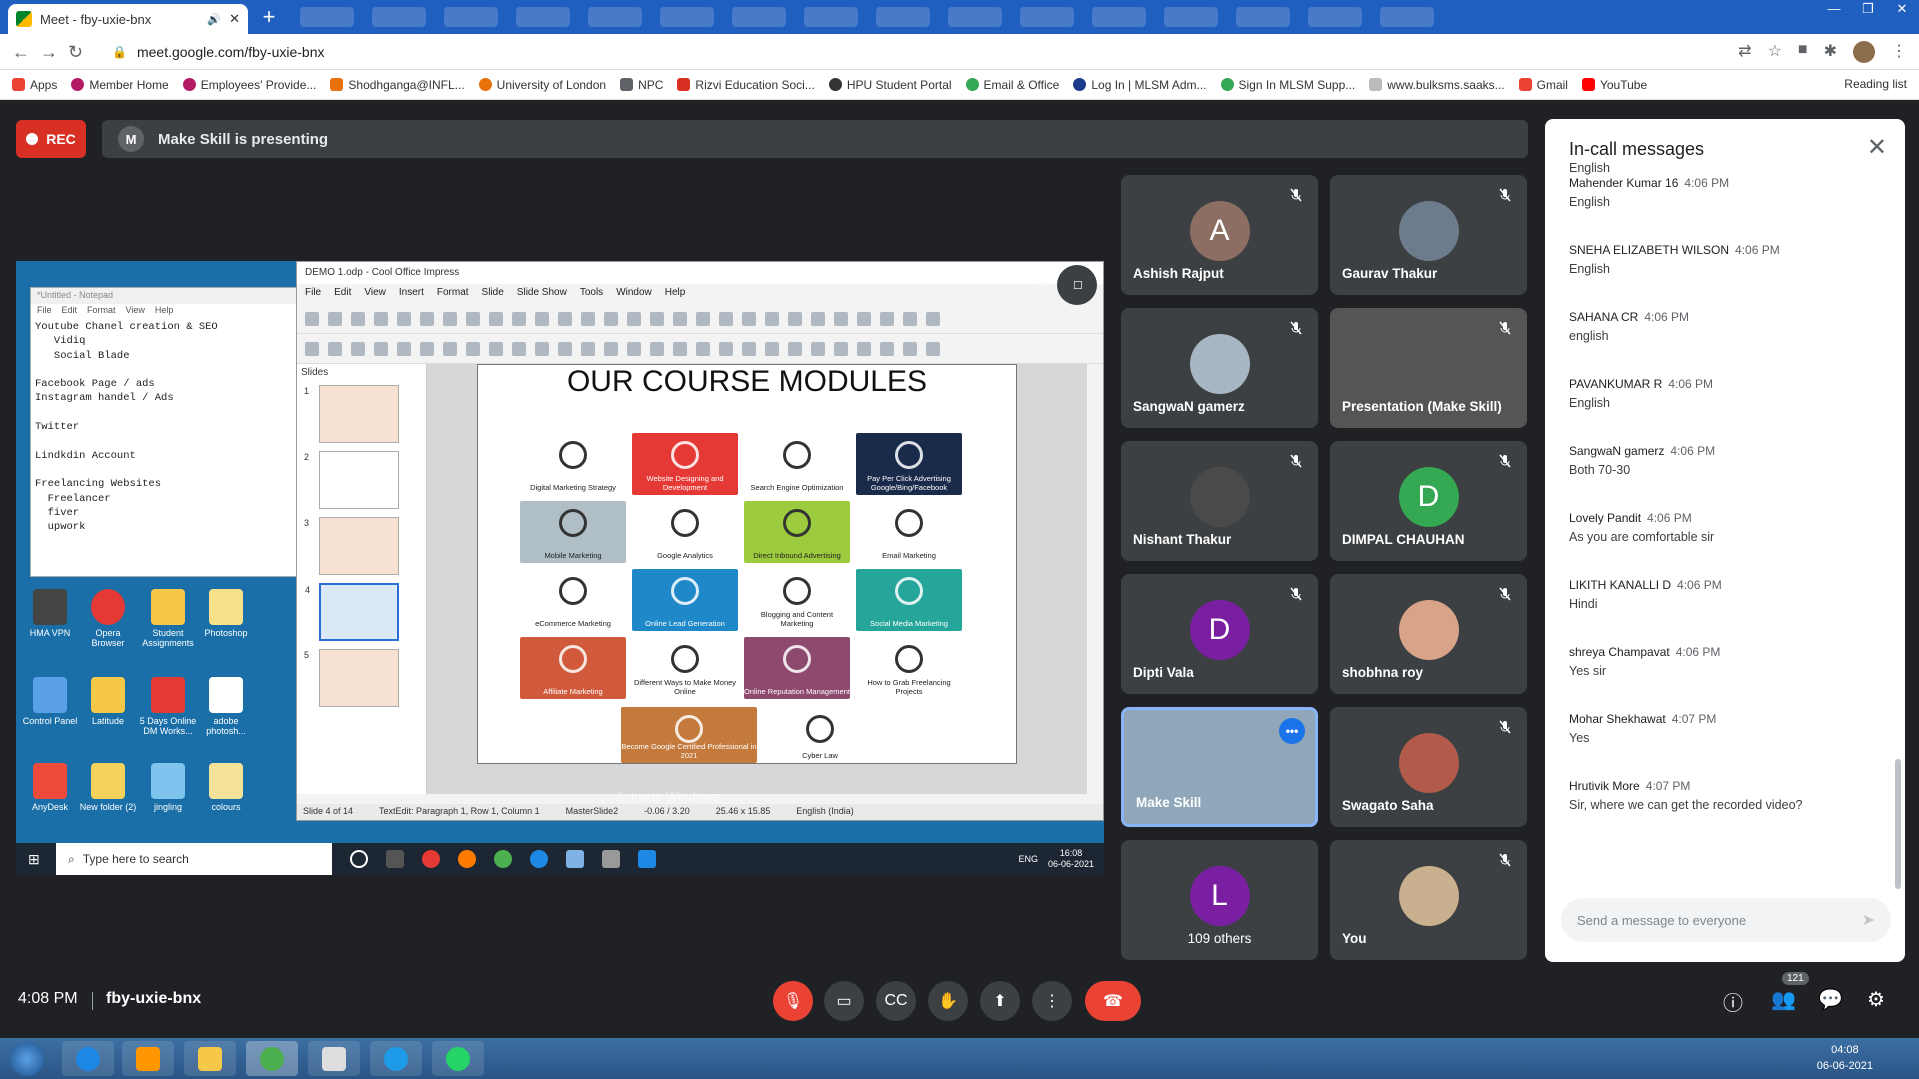 The height and width of the screenshot is (1079, 1919). What do you see at coordinates (890, 85) in the screenshot?
I see `bookmark-hpu: HPU Student Portal` at bounding box center [890, 85].